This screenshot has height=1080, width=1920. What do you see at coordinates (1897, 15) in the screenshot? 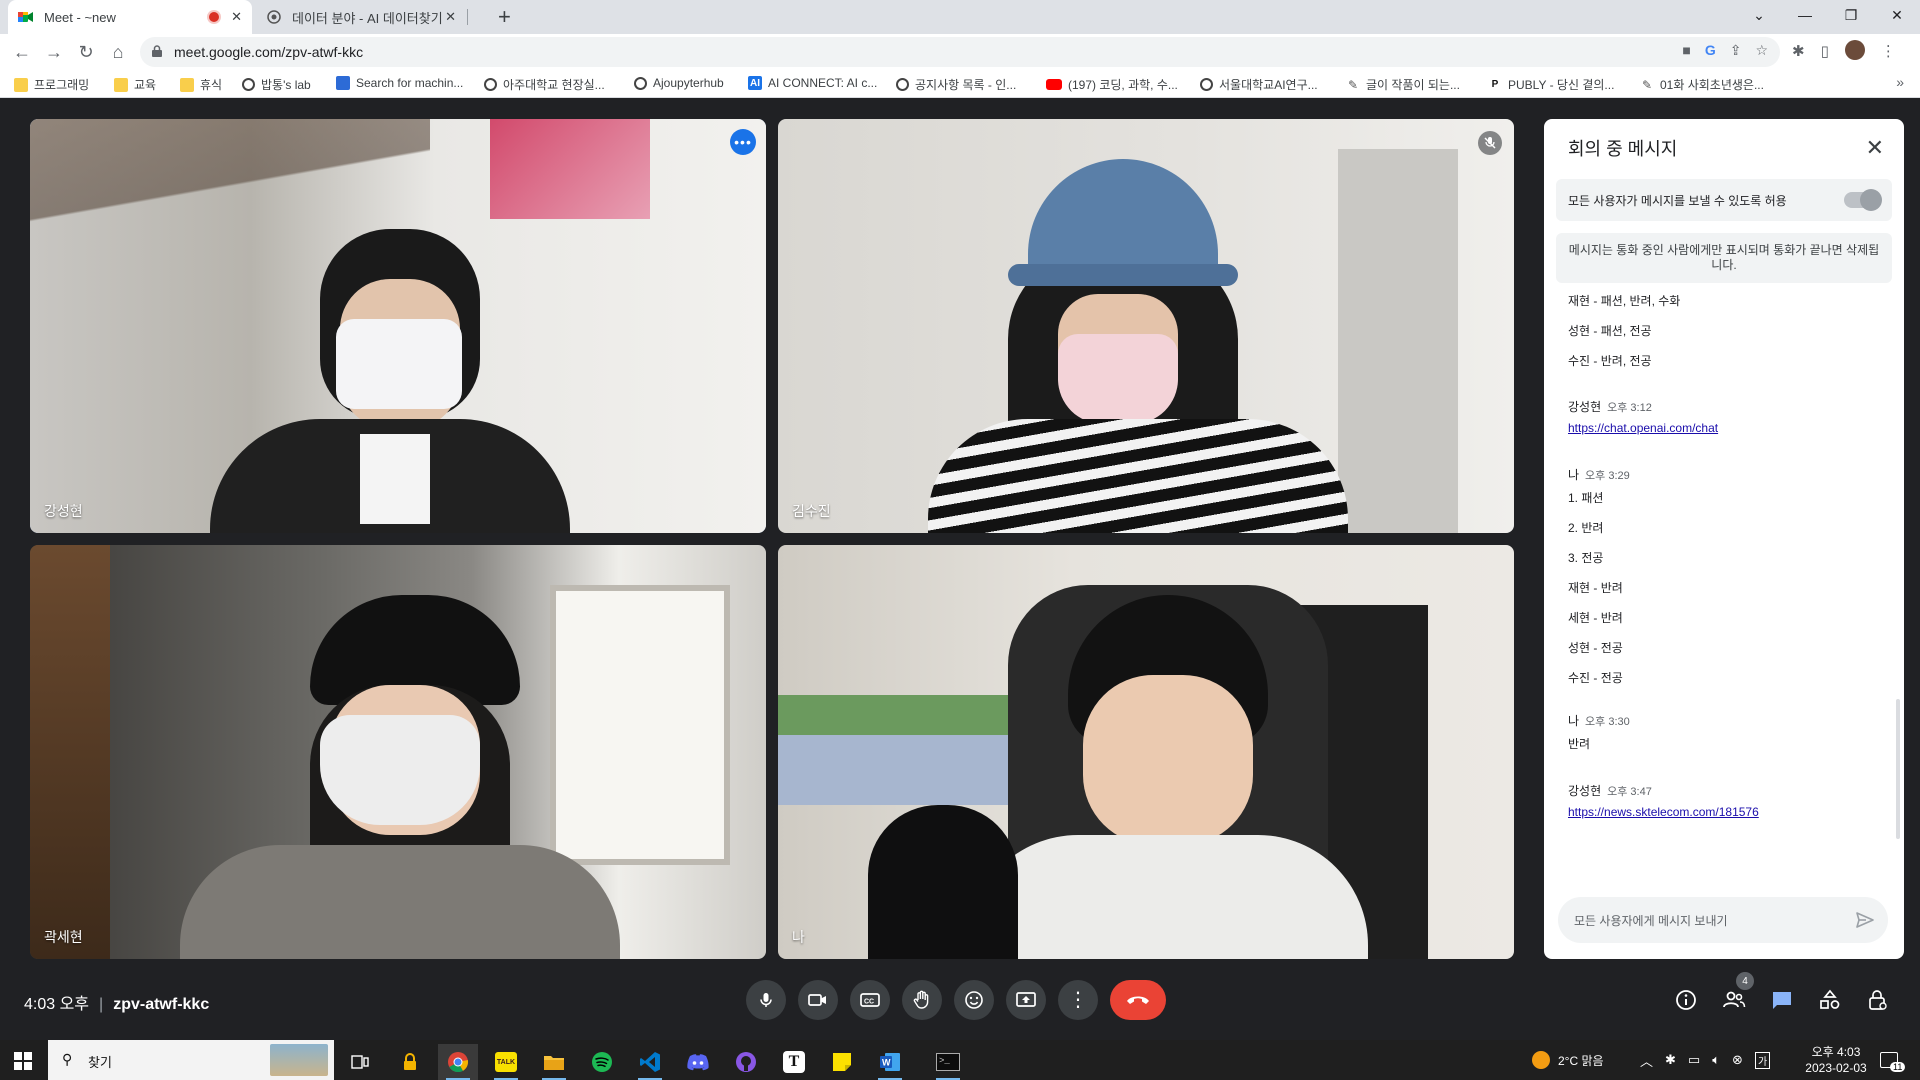
I see `close-window-button: ✕` at bounding box center [1897, 15].